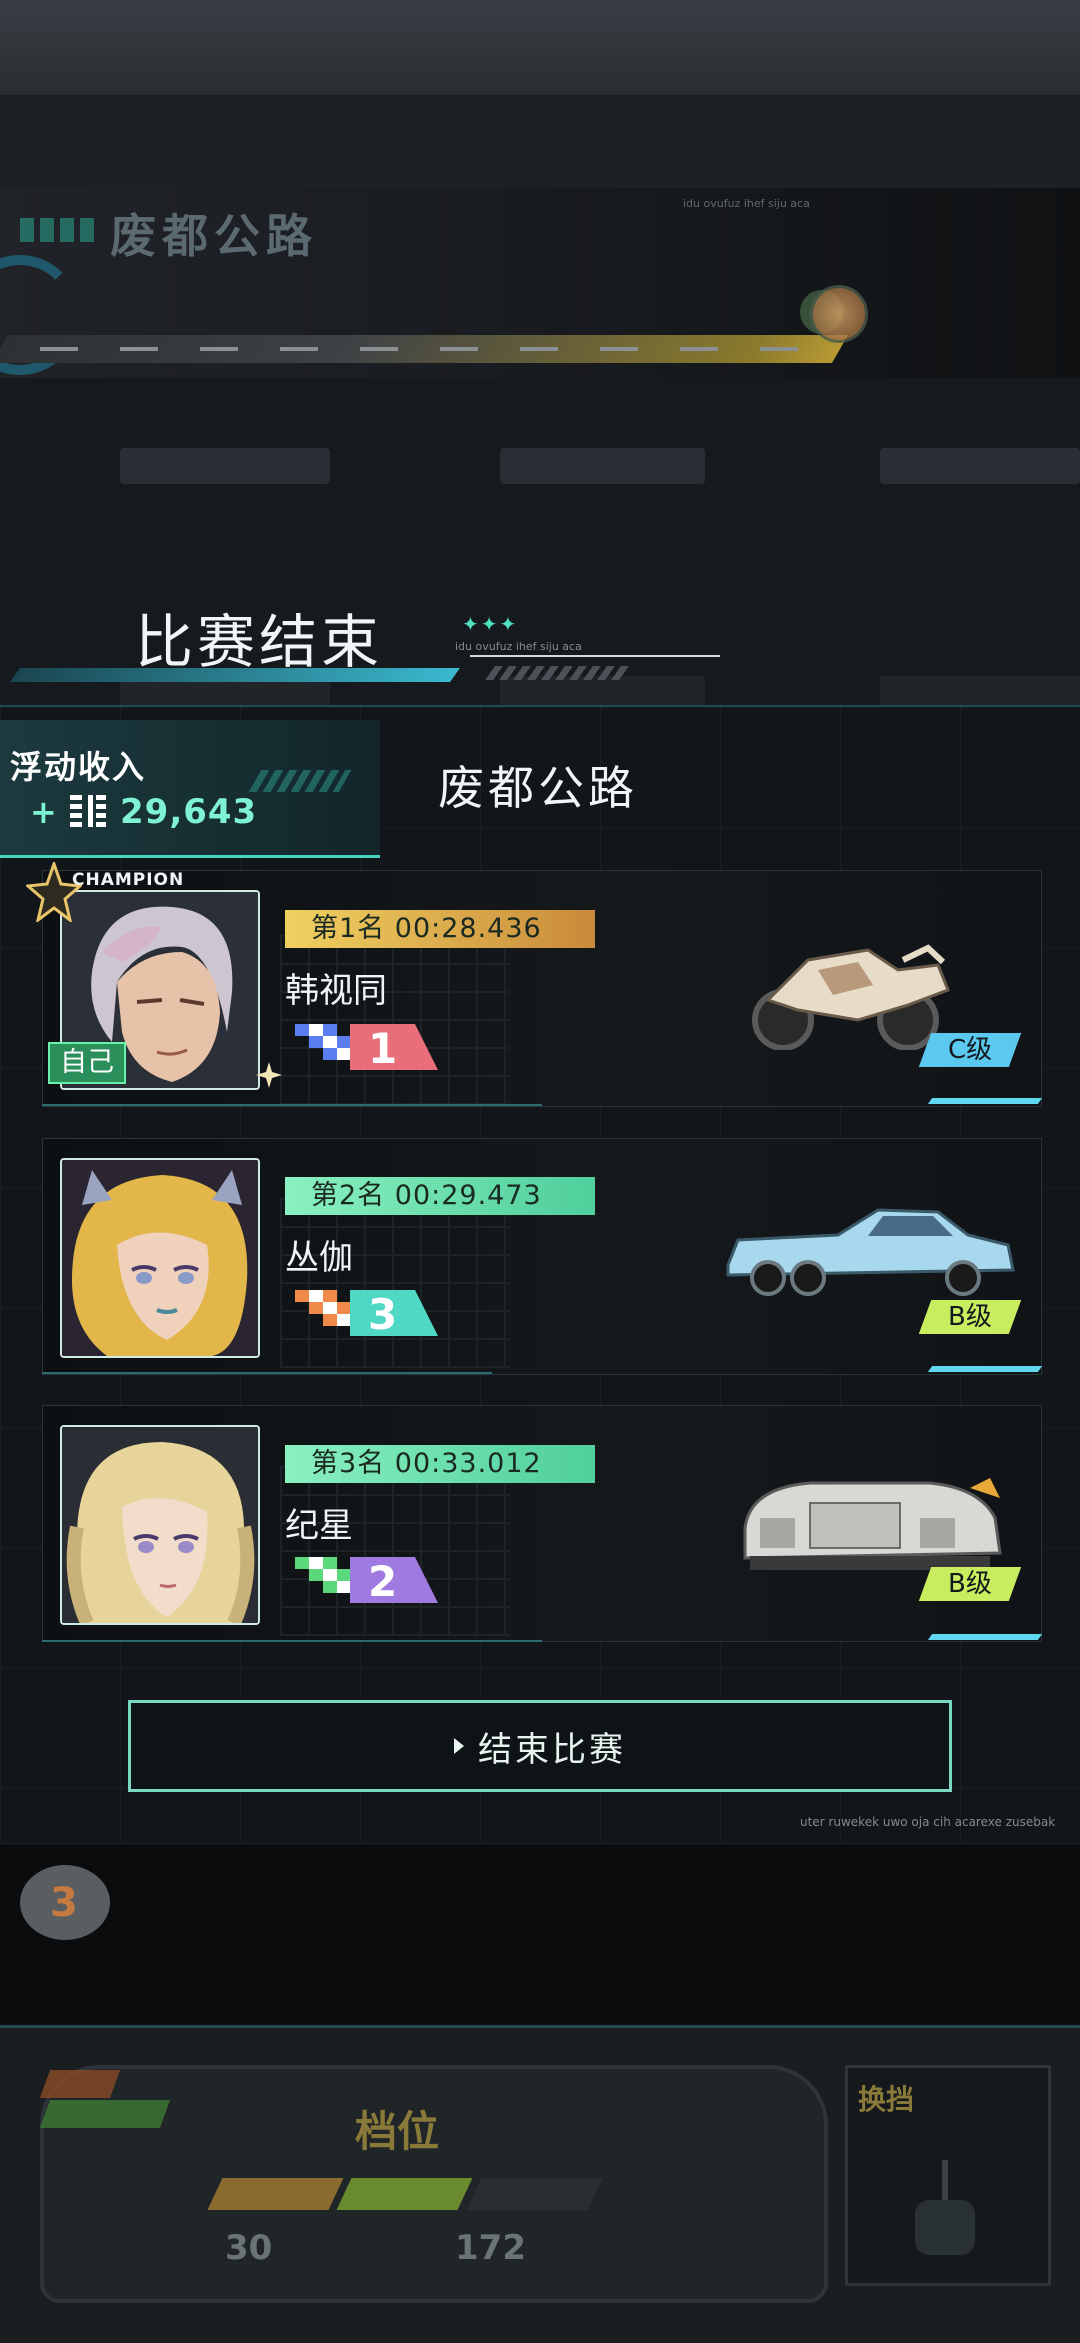  Describe the element at coordinates (928, 1822) in the screenshot. I see `deco-caption-bottom: uter ruwekek uwo oja cih acarexe zusebak` at that location.